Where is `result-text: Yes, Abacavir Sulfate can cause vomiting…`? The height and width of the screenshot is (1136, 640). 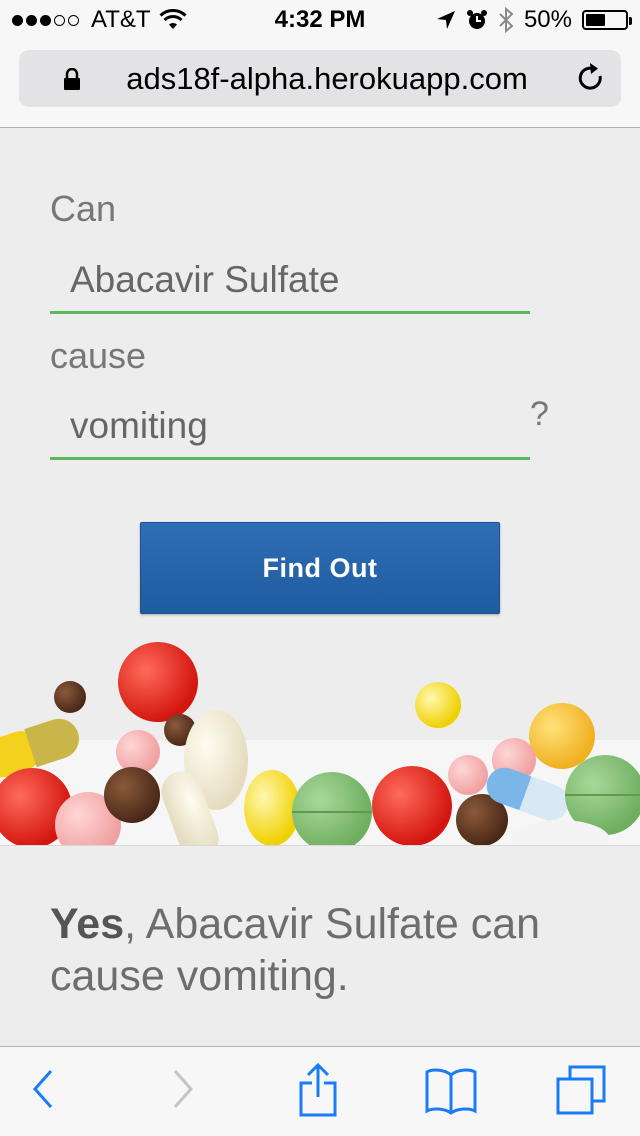
result-text: Yes, Abacavir Sulfate can cause vomiting… is located at coordinates (330, 950).